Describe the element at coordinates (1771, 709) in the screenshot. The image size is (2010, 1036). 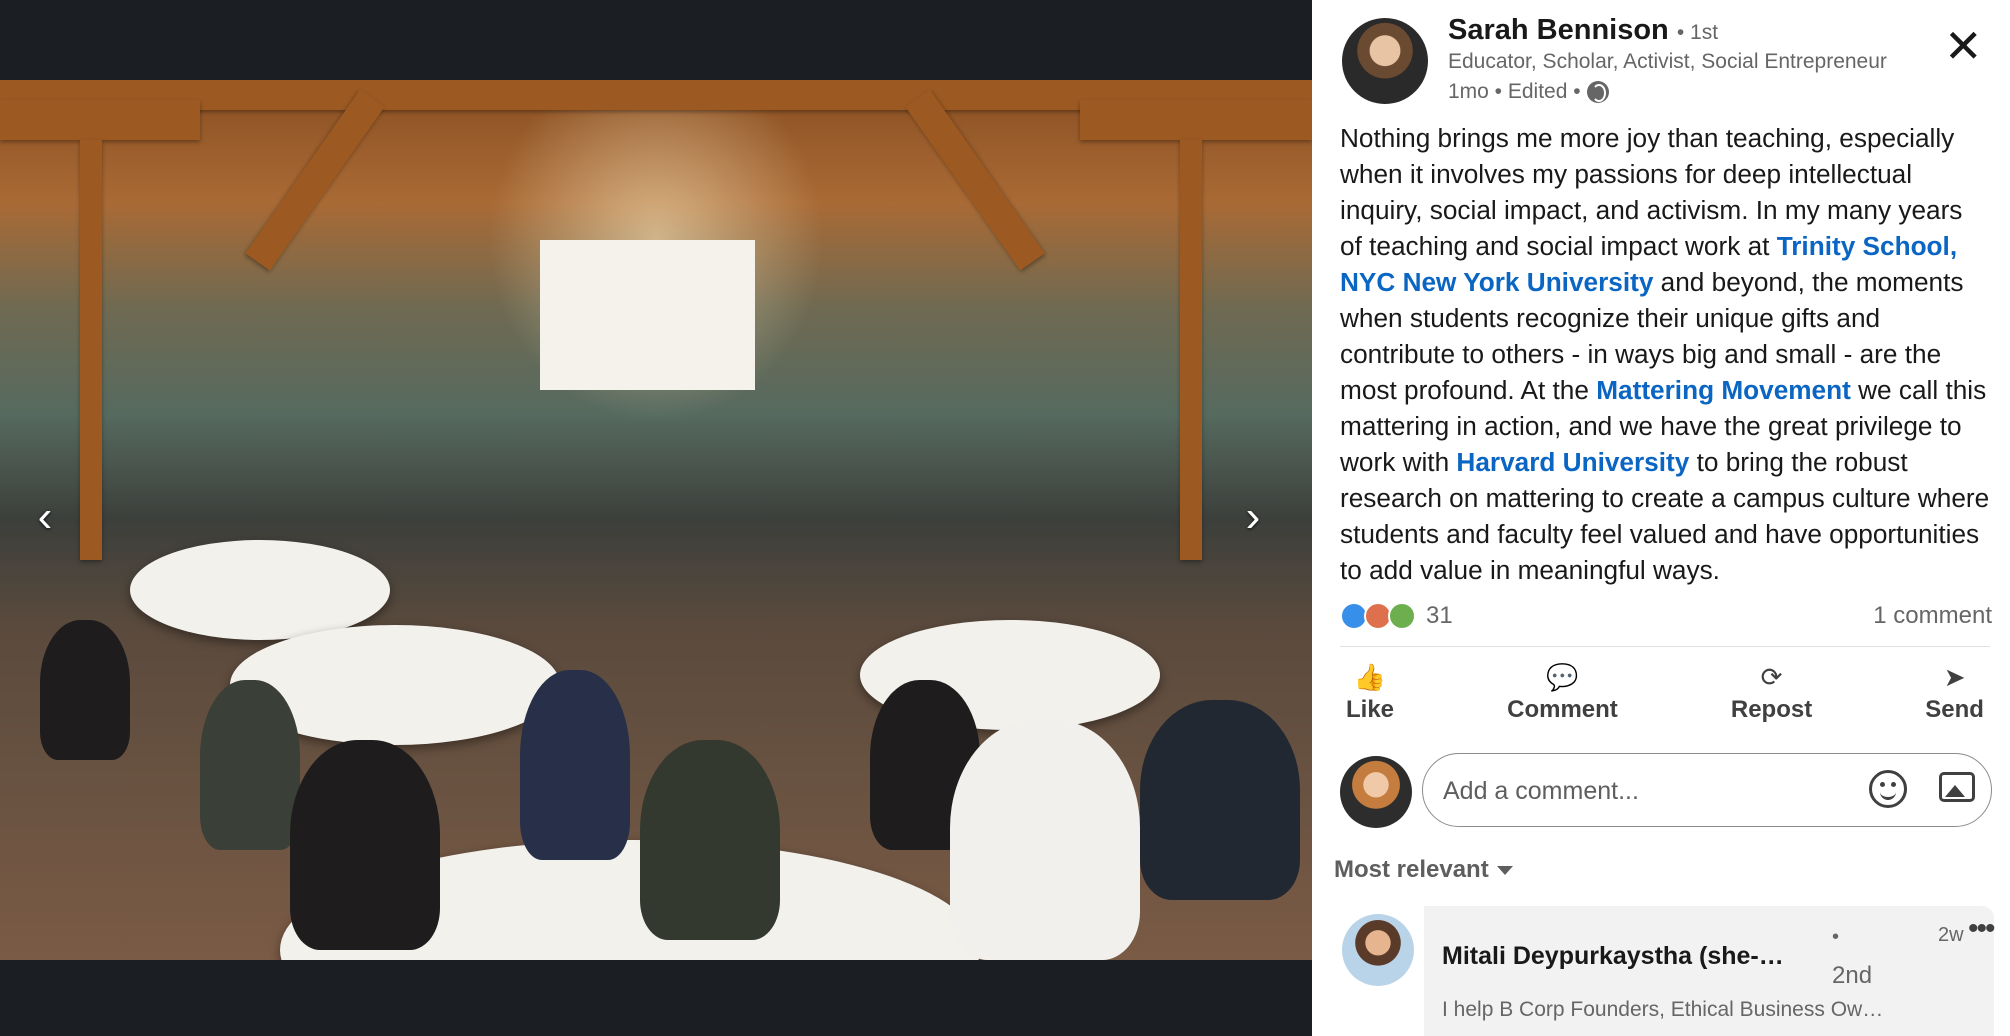
I see `repost-label: Repost` at that location.